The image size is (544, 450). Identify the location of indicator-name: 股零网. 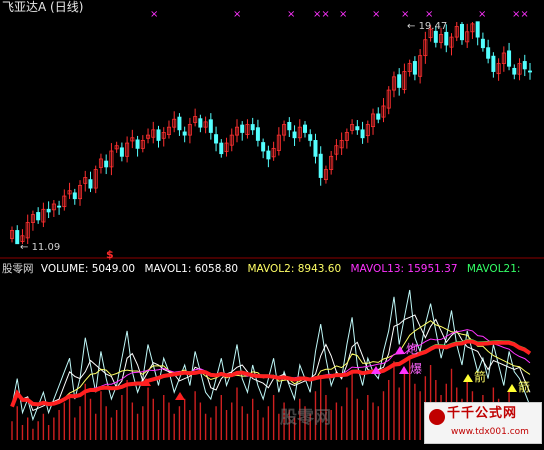
(18, 269).